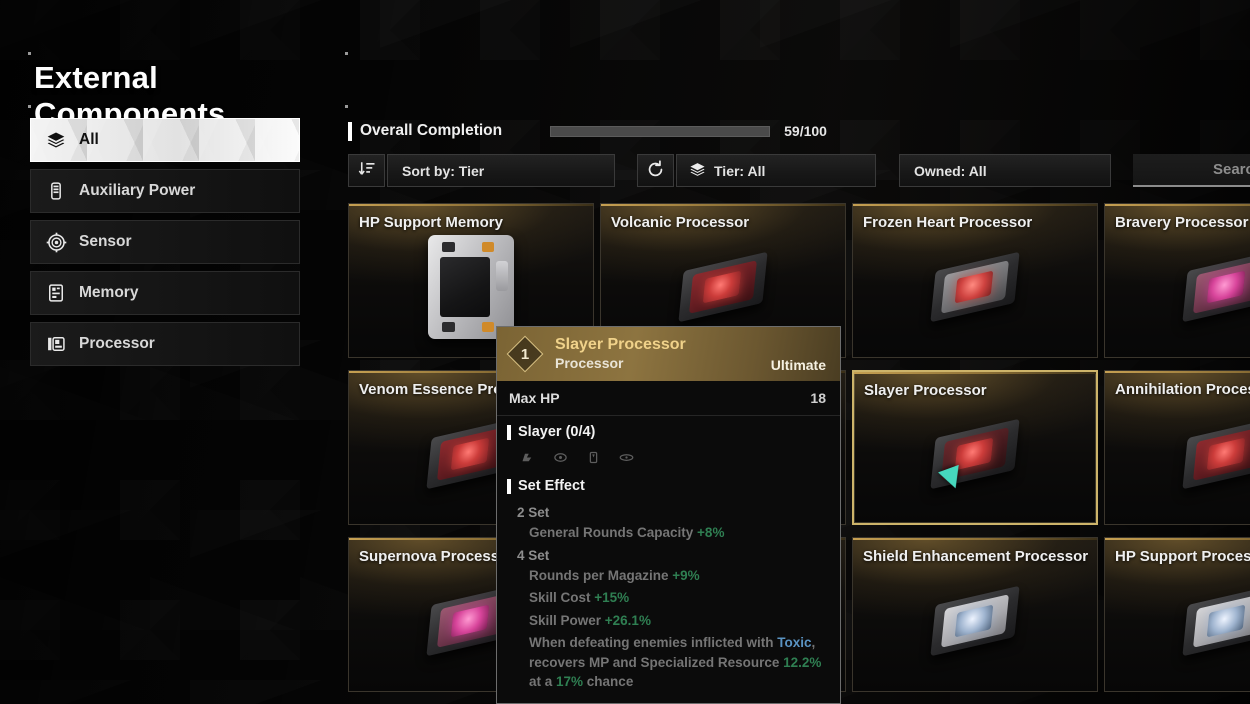 The image size is (1250, 704). I want to click on tooltip-set-name-section: Slayer (0/4), so click(668, 430).